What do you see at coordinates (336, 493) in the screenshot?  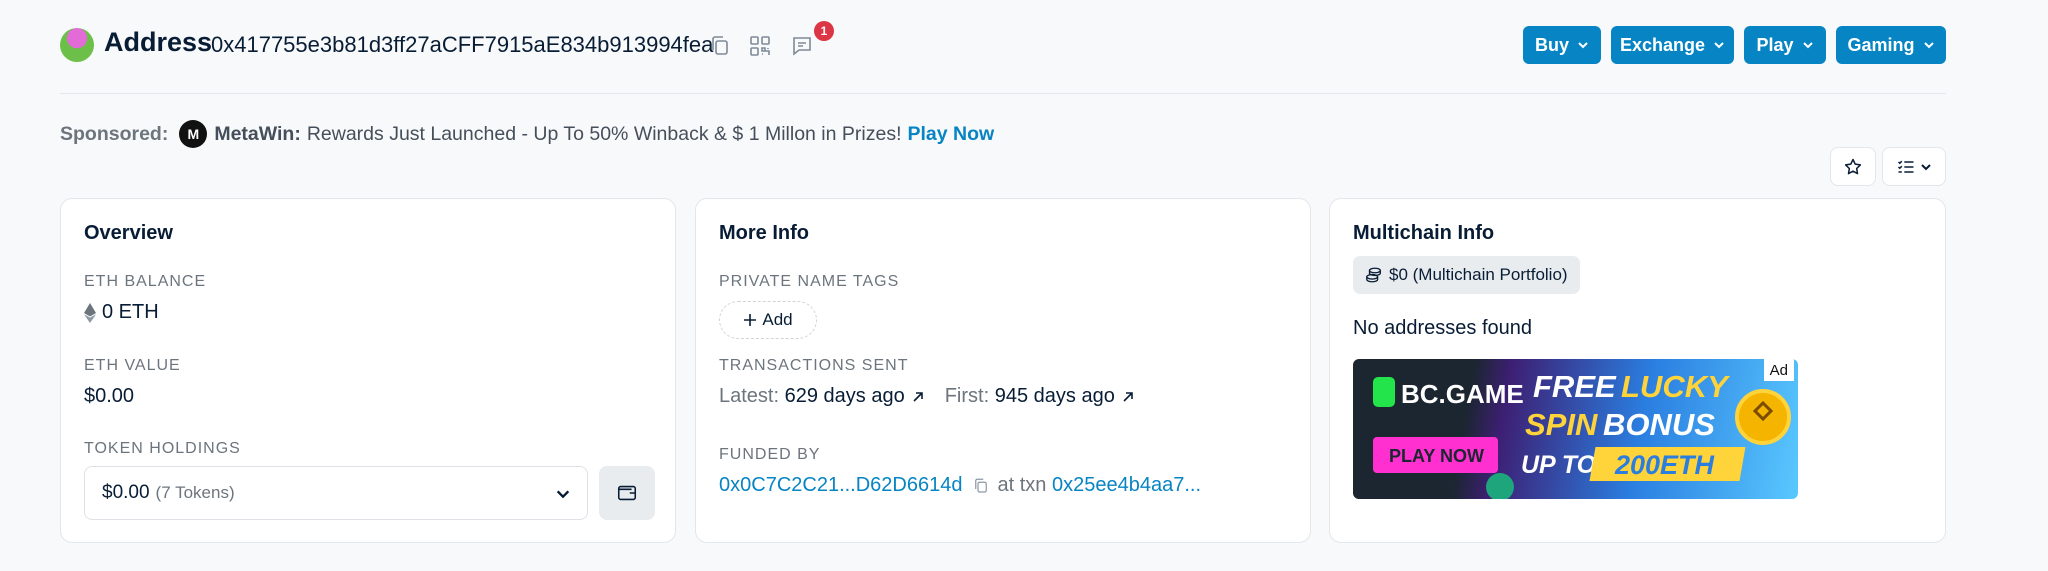 I see `token-holdings-dropdown: $0.00 (7 Tokens)` at bounding box center [336, 493].